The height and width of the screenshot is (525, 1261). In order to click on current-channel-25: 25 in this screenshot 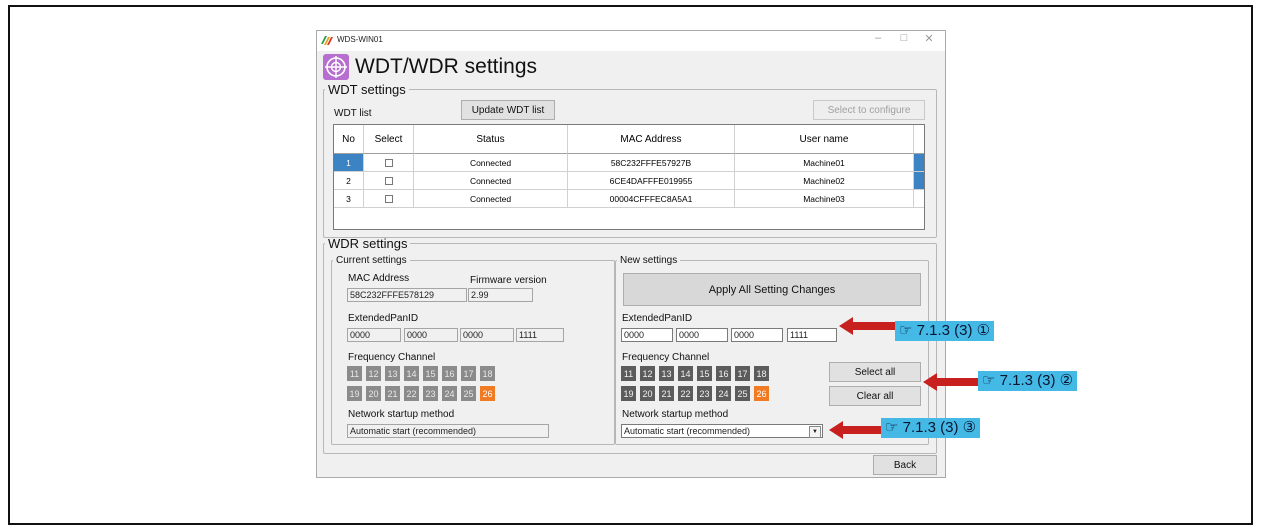, I will do `click(468, 393)`.